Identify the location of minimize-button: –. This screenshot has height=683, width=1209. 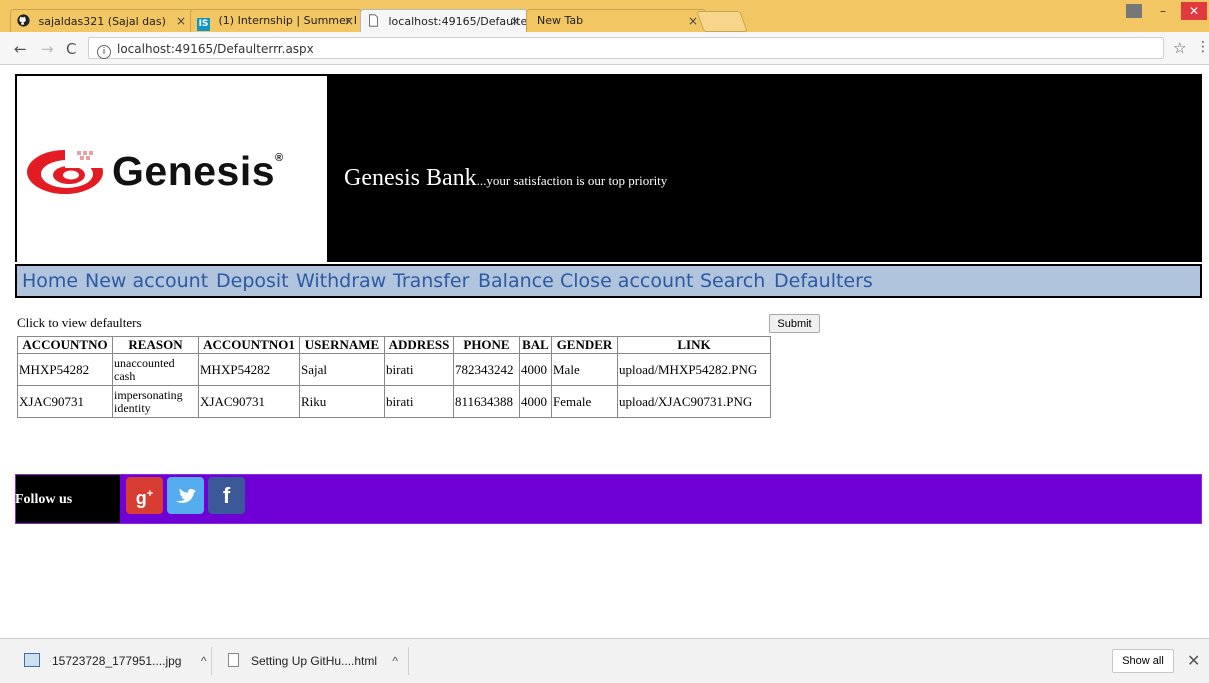
(1163, 11).